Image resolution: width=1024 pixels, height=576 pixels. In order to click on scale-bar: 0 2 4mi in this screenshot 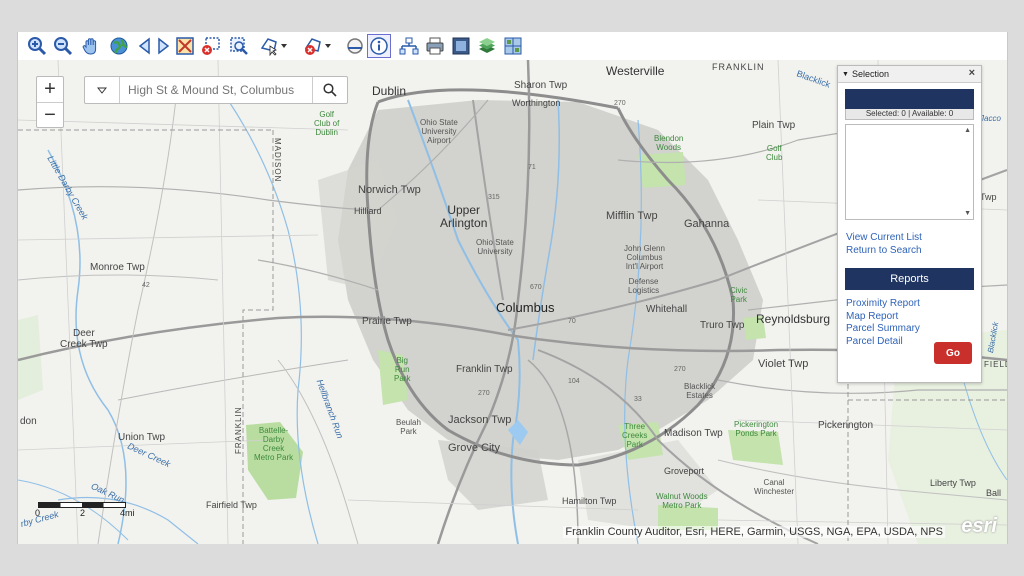, I will do `click(85, 510)`.